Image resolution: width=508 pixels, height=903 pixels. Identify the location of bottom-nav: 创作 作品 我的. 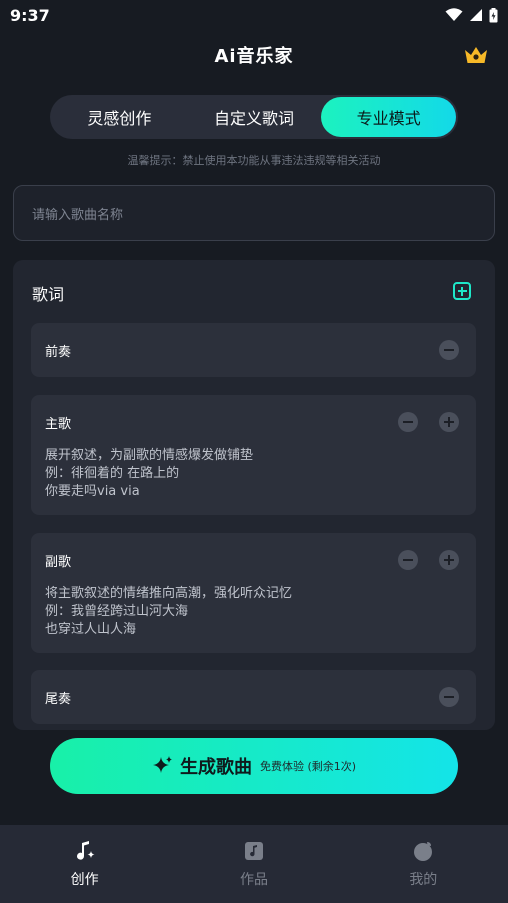
(254, 864).